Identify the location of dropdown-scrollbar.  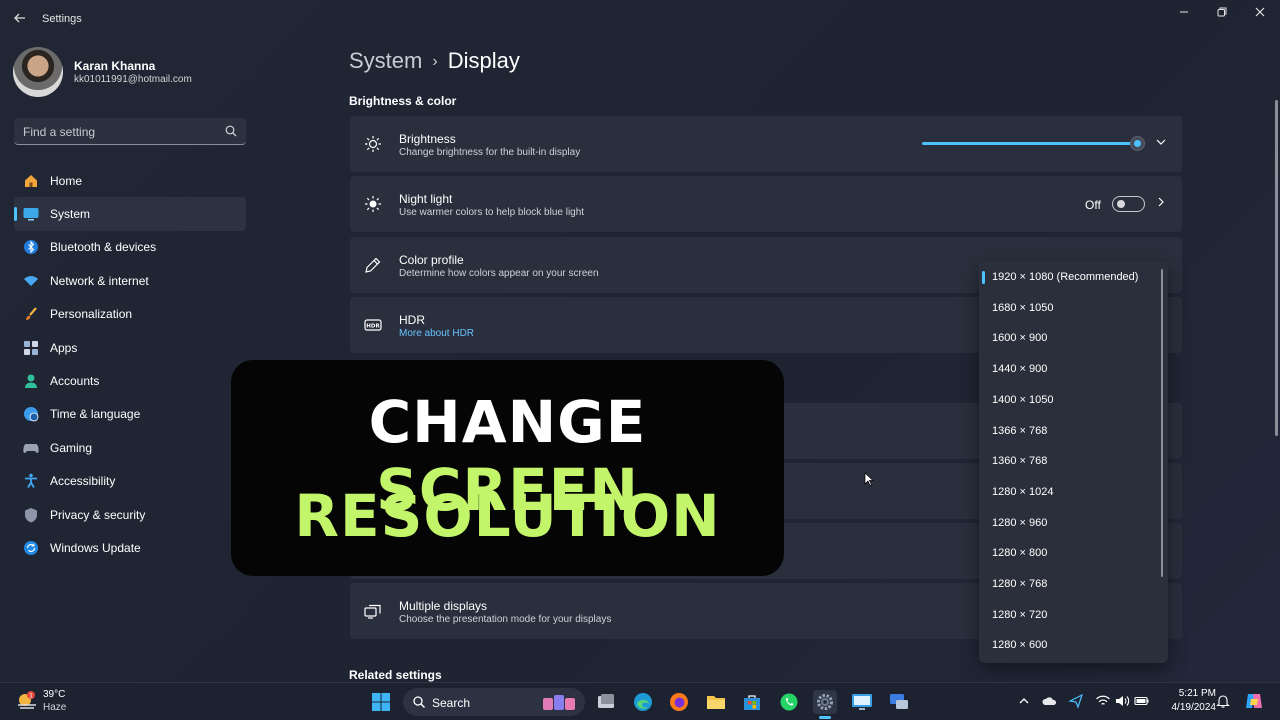
(1162, 423).